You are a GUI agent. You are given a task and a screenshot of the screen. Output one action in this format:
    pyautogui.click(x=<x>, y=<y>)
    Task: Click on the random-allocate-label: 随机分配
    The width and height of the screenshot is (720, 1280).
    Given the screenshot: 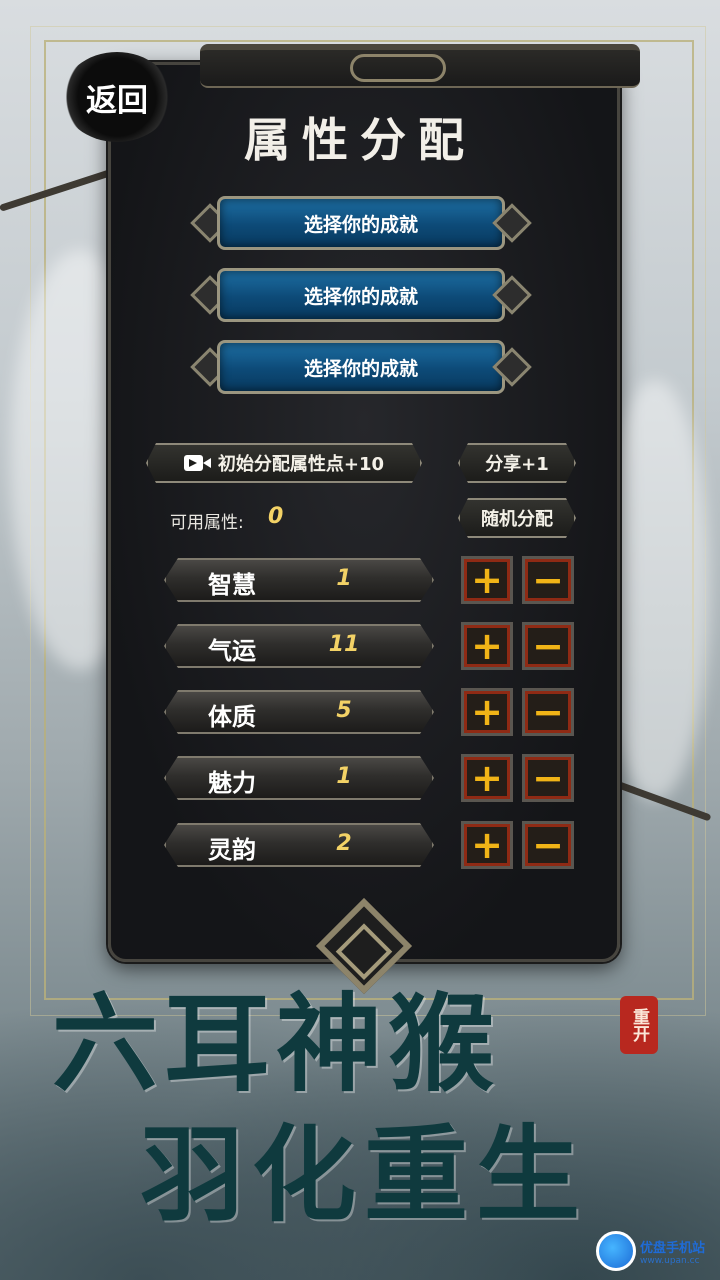 What is the action you would take?
    pyautogui.click(x=517, y=519)
    